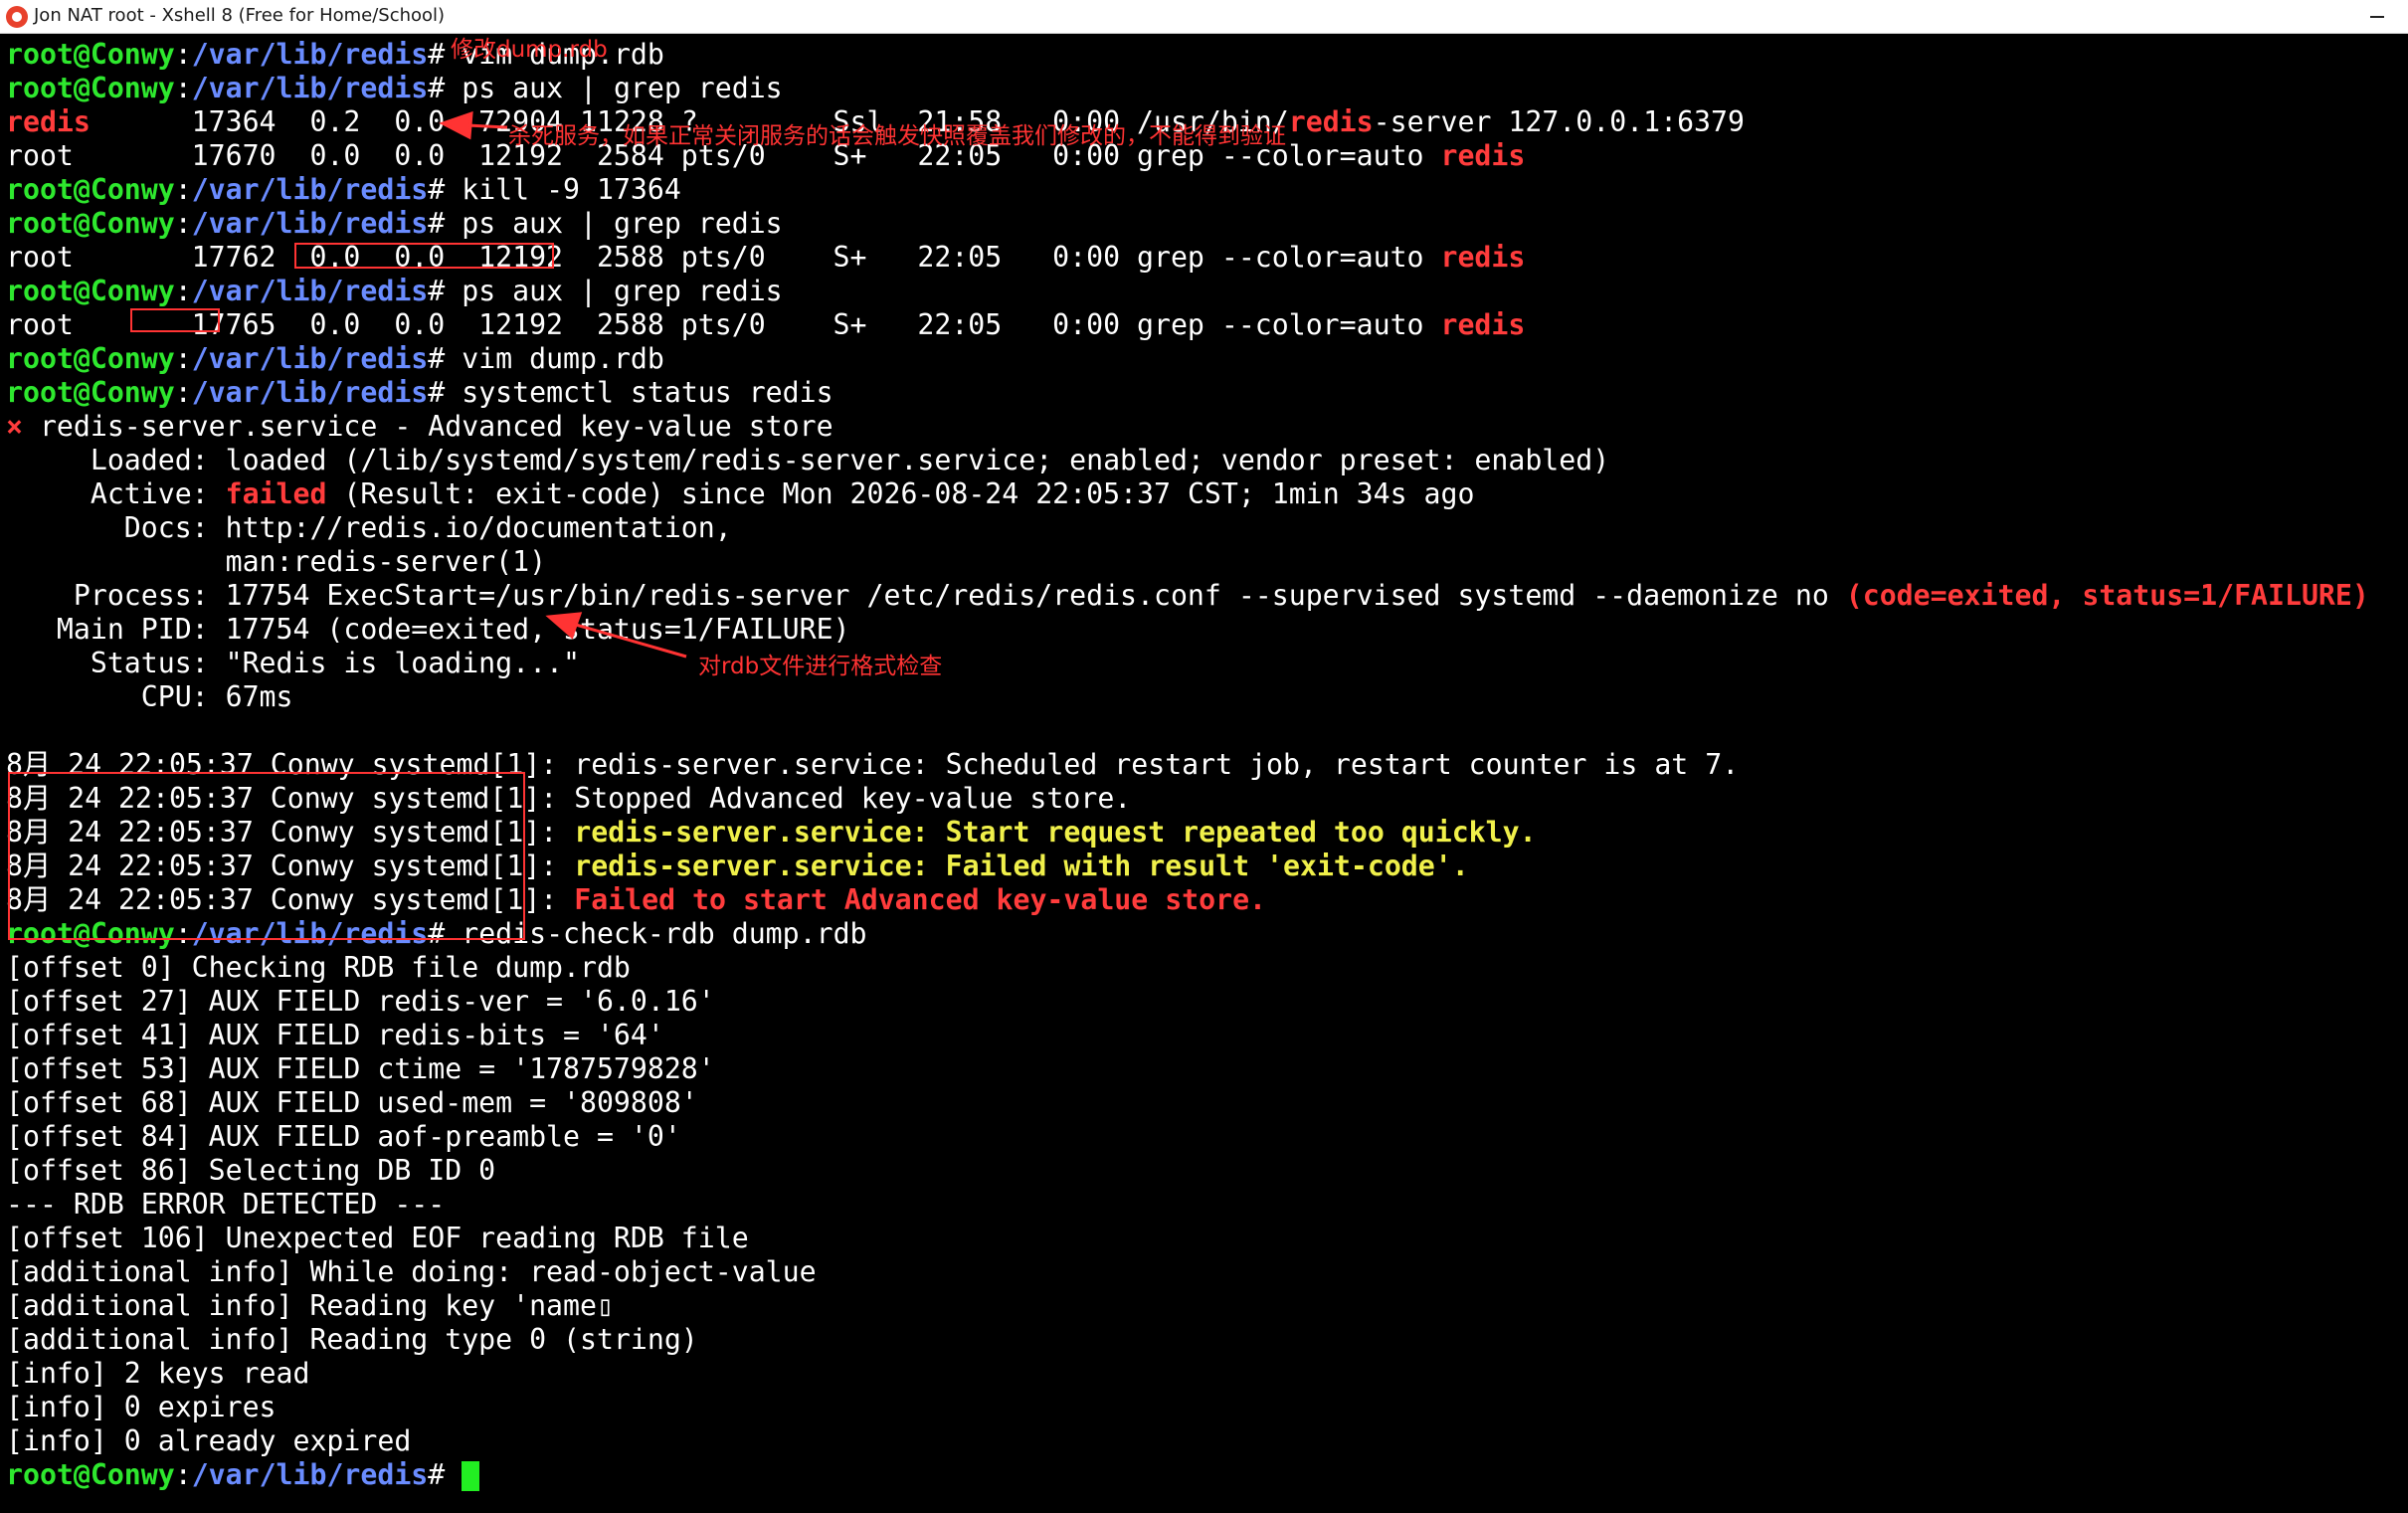  I want to click on terminal-line: --- RDB ERROR DETECTED ---, so click(1207, 1205).